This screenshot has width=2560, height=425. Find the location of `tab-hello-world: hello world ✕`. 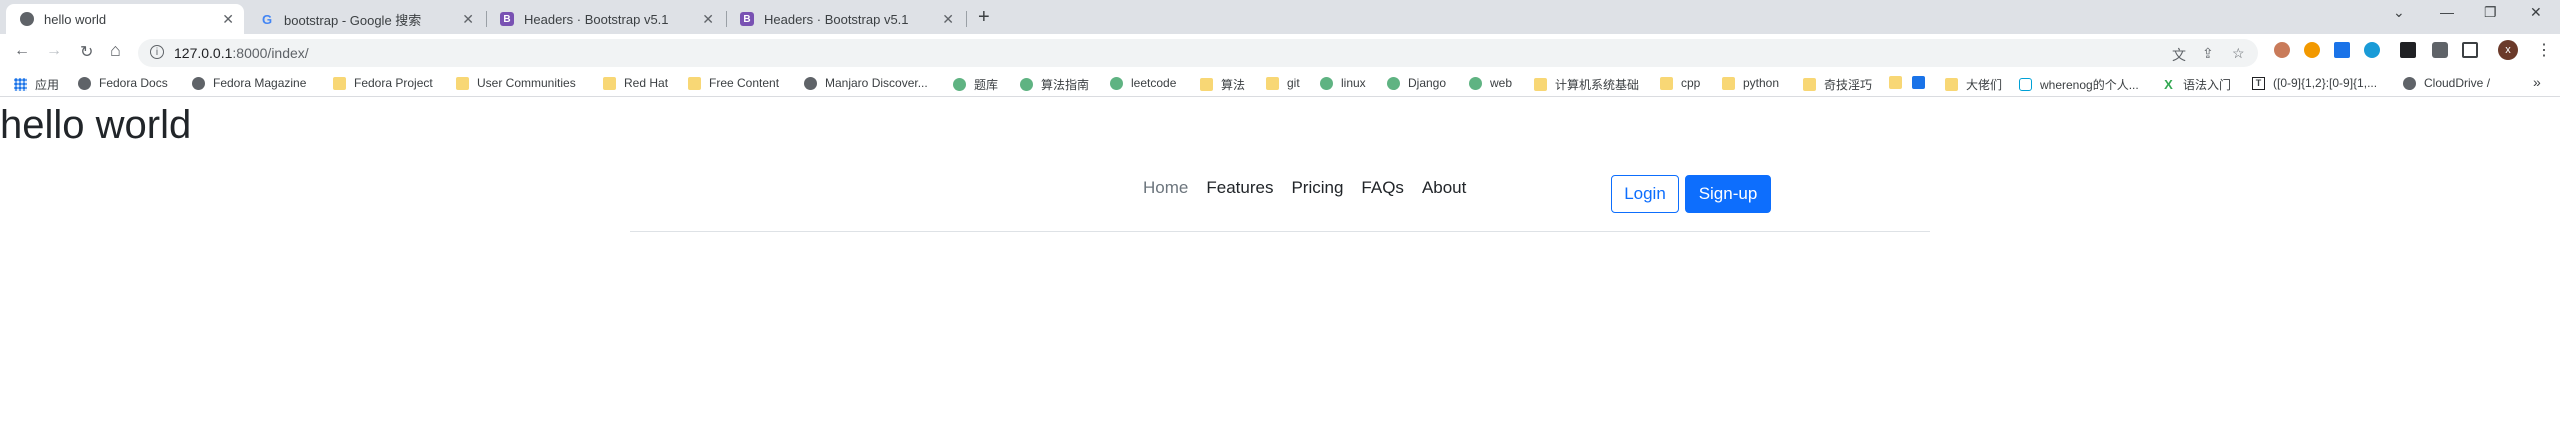

tab-hello-world: hello world ✕ is located at coordinates (125, 19).